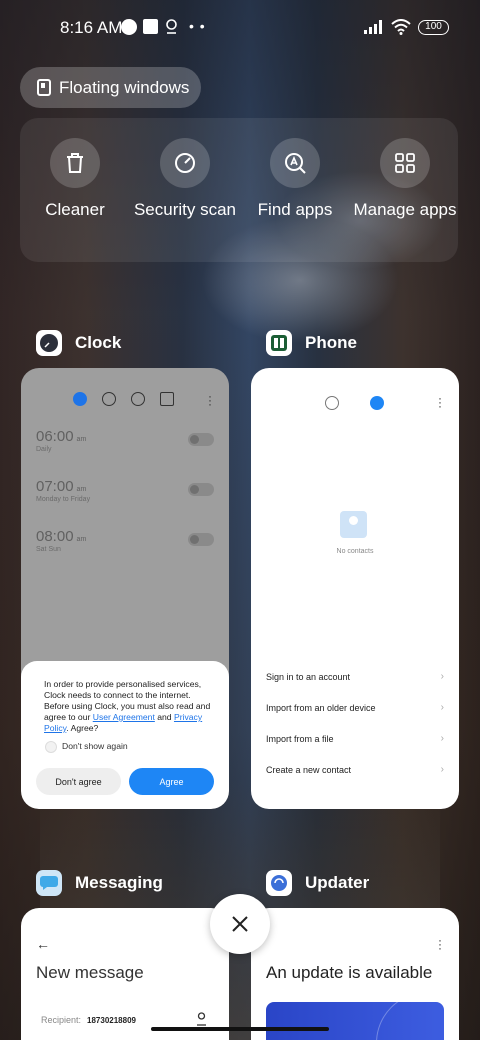 Image resolution: width=480 pixels, height=1040 pixels. What do you see at coordinates (126, 440) in the screenshot?
I see `alarm-item: 06:00 am Daily` at bounding box center [126, 440].